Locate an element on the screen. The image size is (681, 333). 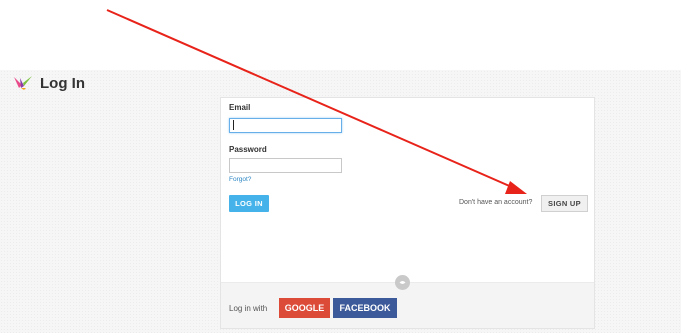
no-account-text: Don't have an account? is located at coordinates (496, 202).